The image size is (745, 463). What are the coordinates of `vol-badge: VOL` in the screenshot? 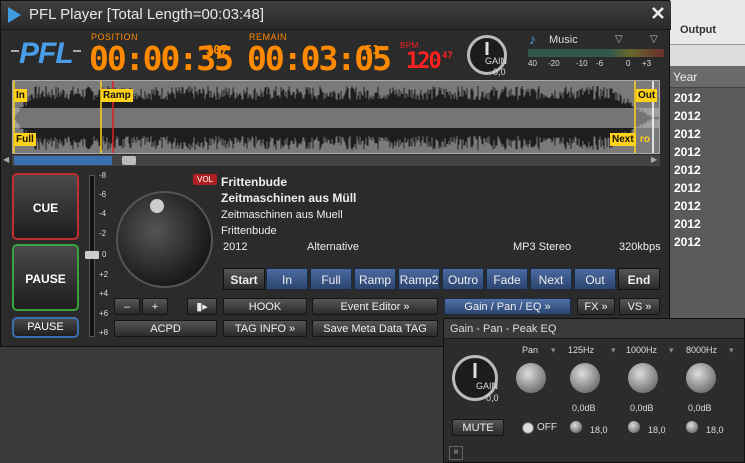 It's located at (205, 179).